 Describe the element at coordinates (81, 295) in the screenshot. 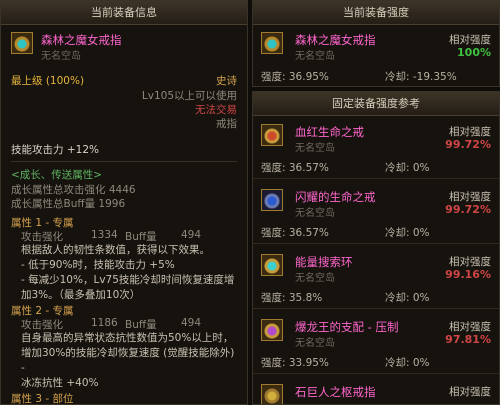

I see `desc-line: 加3%。（最多叠加10次）` at that location.